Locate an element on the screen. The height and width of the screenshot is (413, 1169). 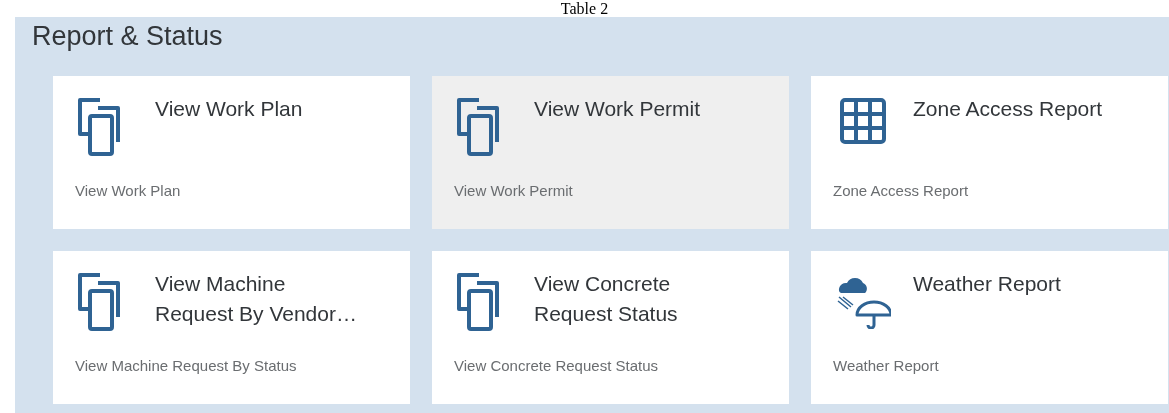
tile-subtitle: View Work Plan is located at coordinates (128, 190).